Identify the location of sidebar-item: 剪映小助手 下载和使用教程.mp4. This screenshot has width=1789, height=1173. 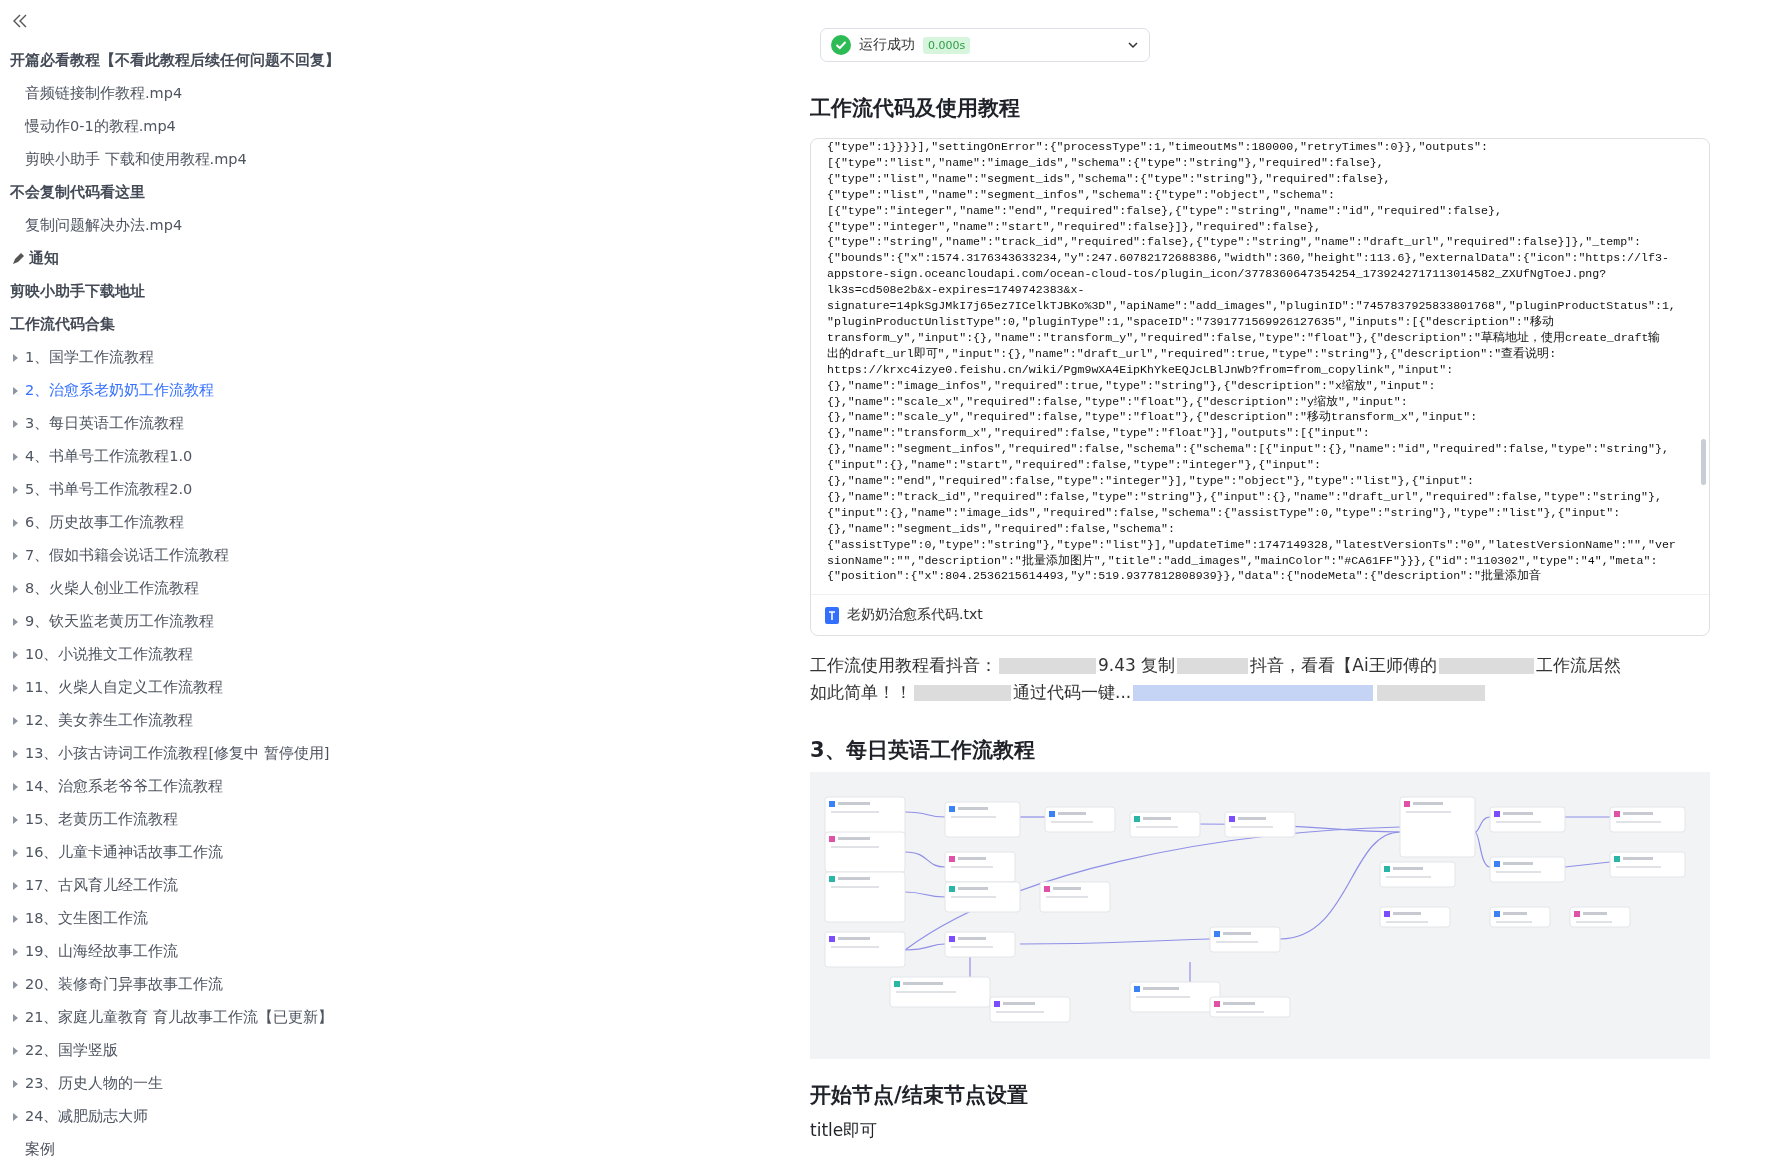
(404, 159).